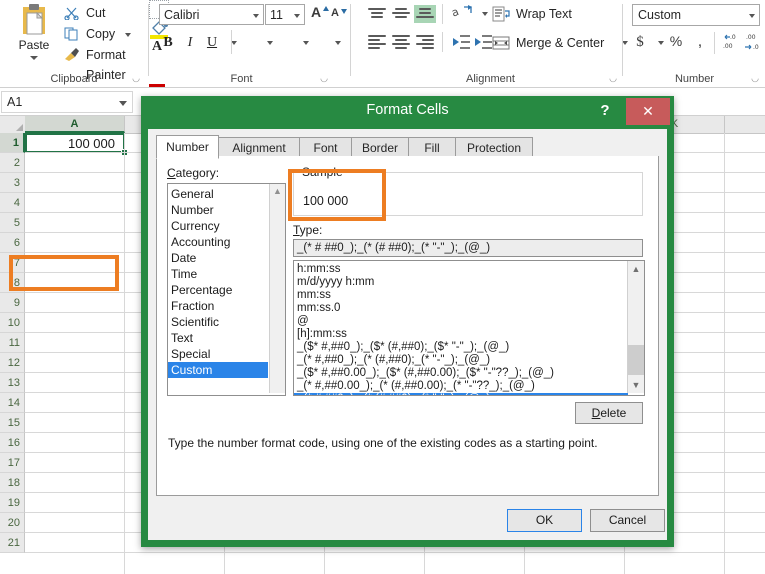 The height and width of the screenshot is (574, 765). What do you see at coordinates (461, 334) in the screenshot?
I see `type-item: [h]:mm:ss` at bounding box center [461, 334].